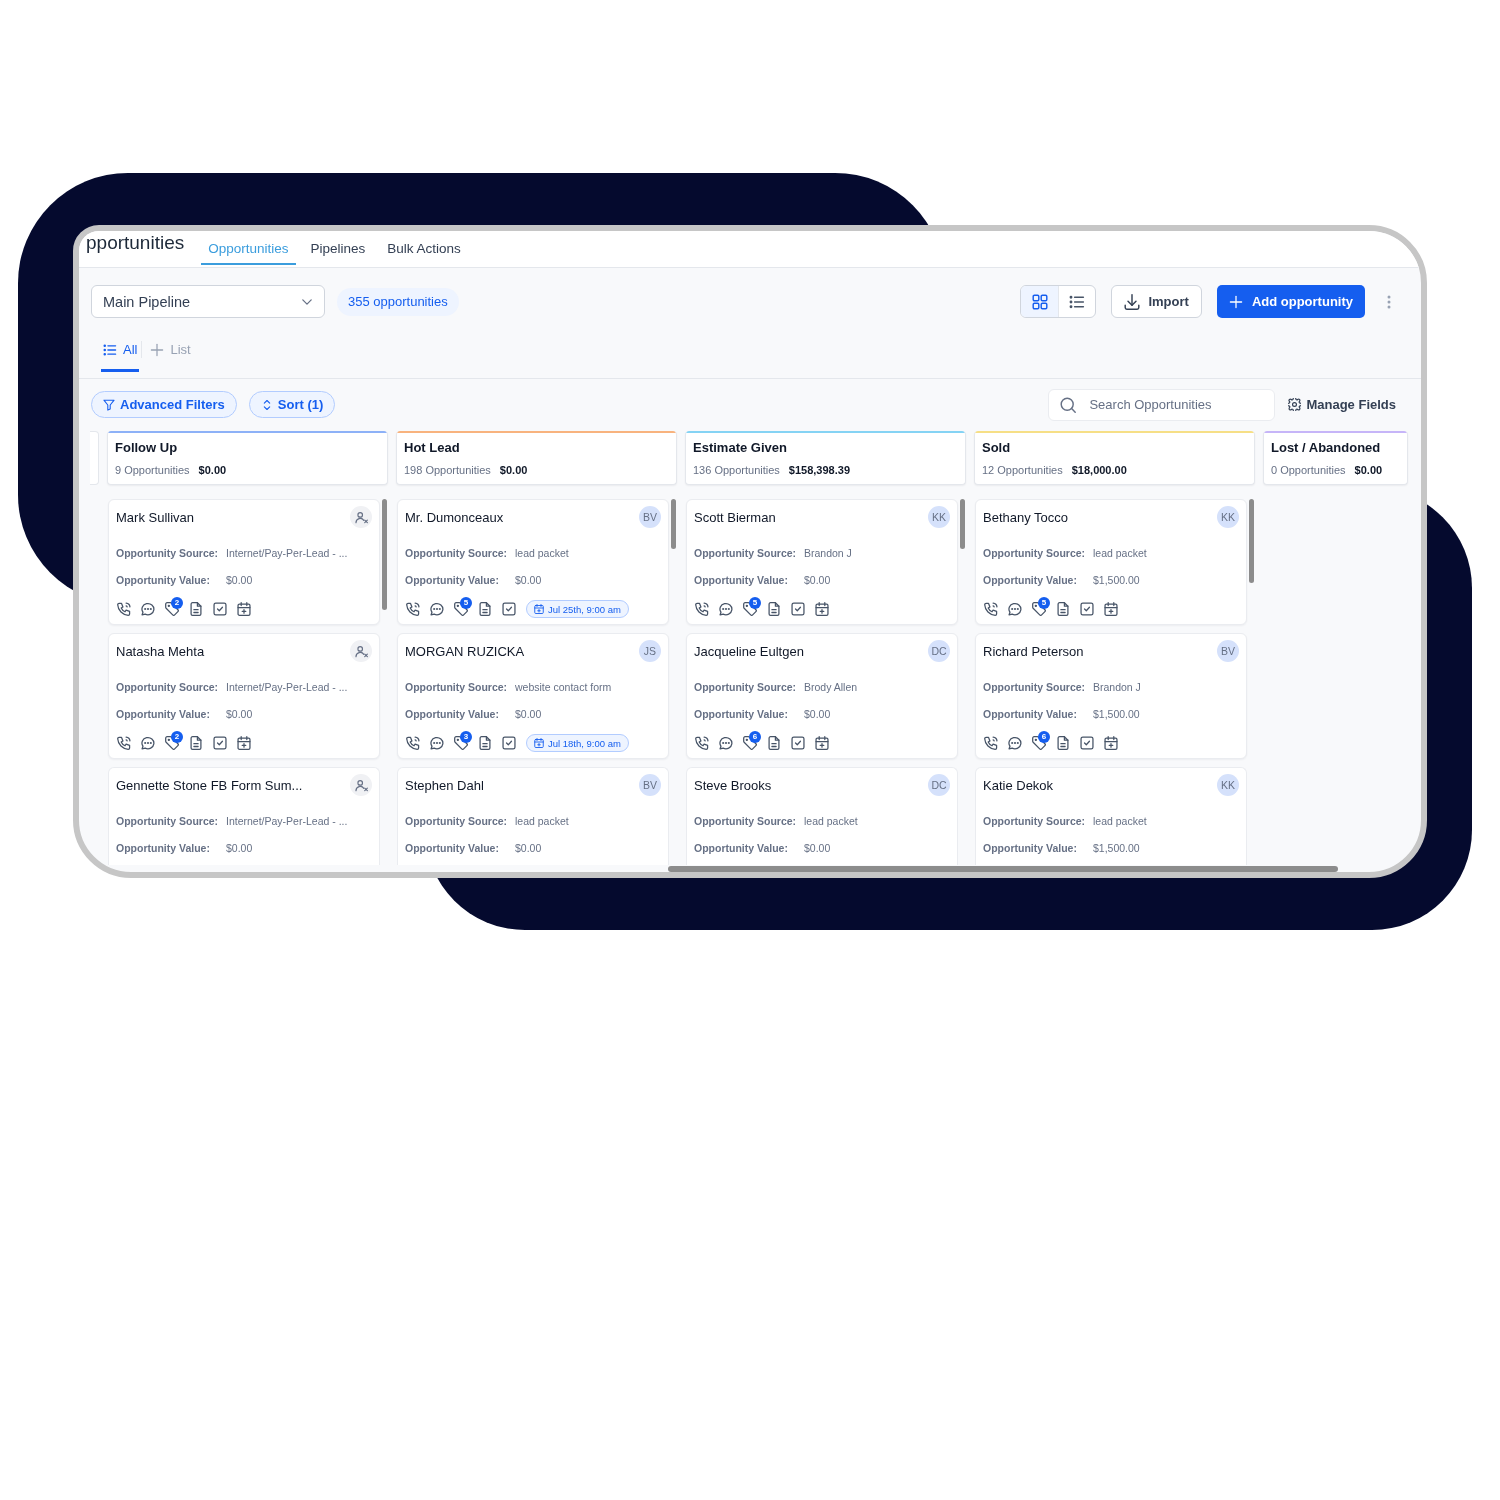 The width and height of the screenshot is (1500, 1500). I want to click on contact-name: Jacqueline Eultgen, so click(749, 651).